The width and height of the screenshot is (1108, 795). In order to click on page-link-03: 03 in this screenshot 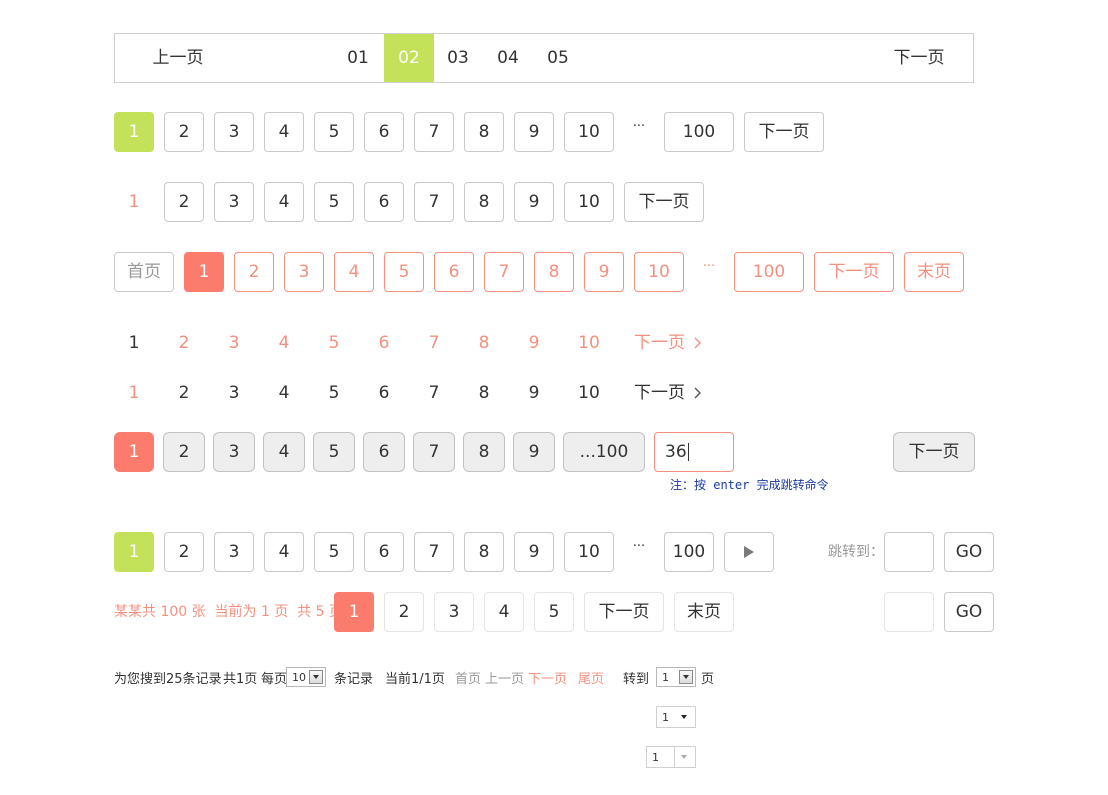, I will do `click(458, 58)`.